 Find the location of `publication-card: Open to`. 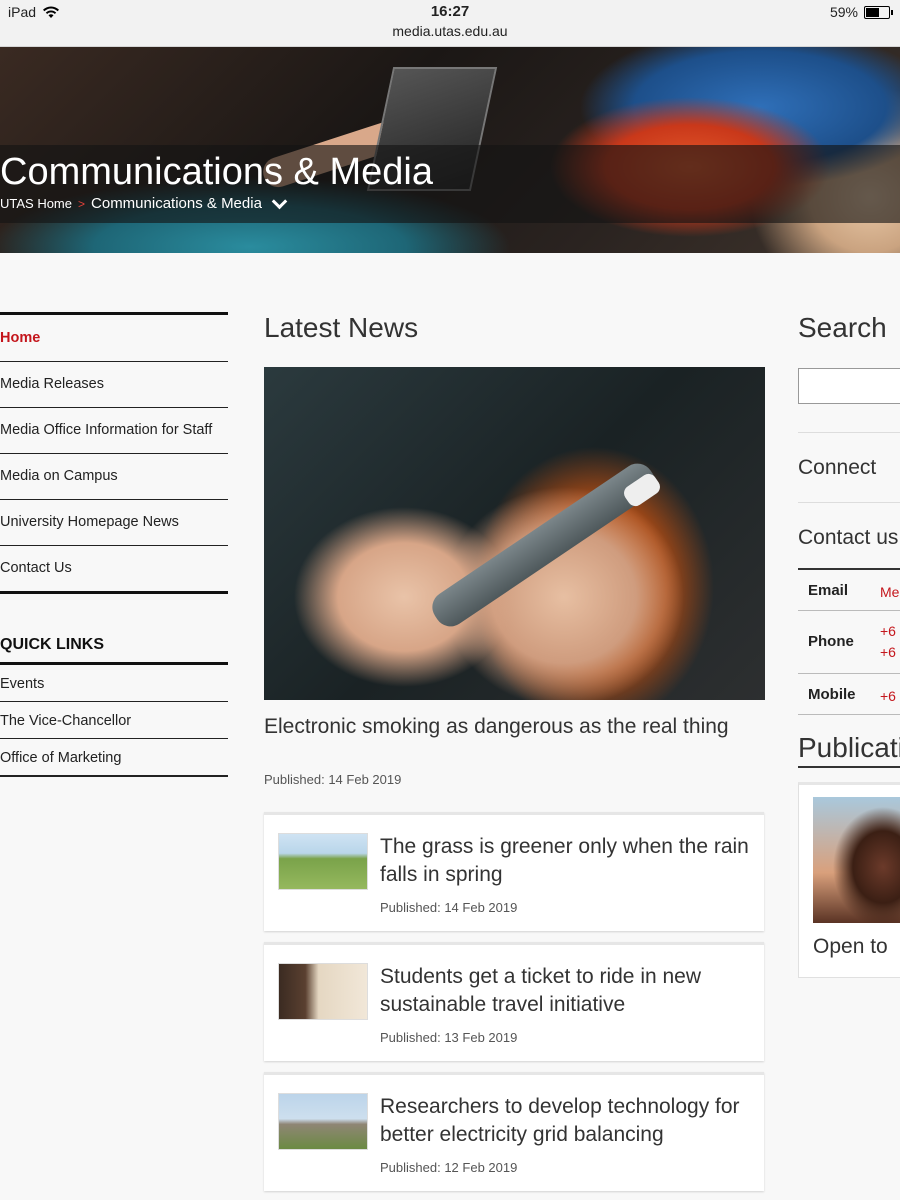

publication-card: Open to is located at coordinates (849, 880).